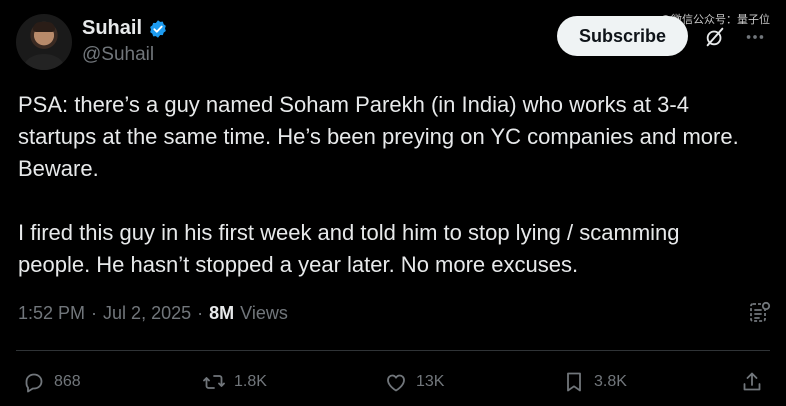 The image size is (786, 406). I want to click on repost-icon, so click(214, 382).